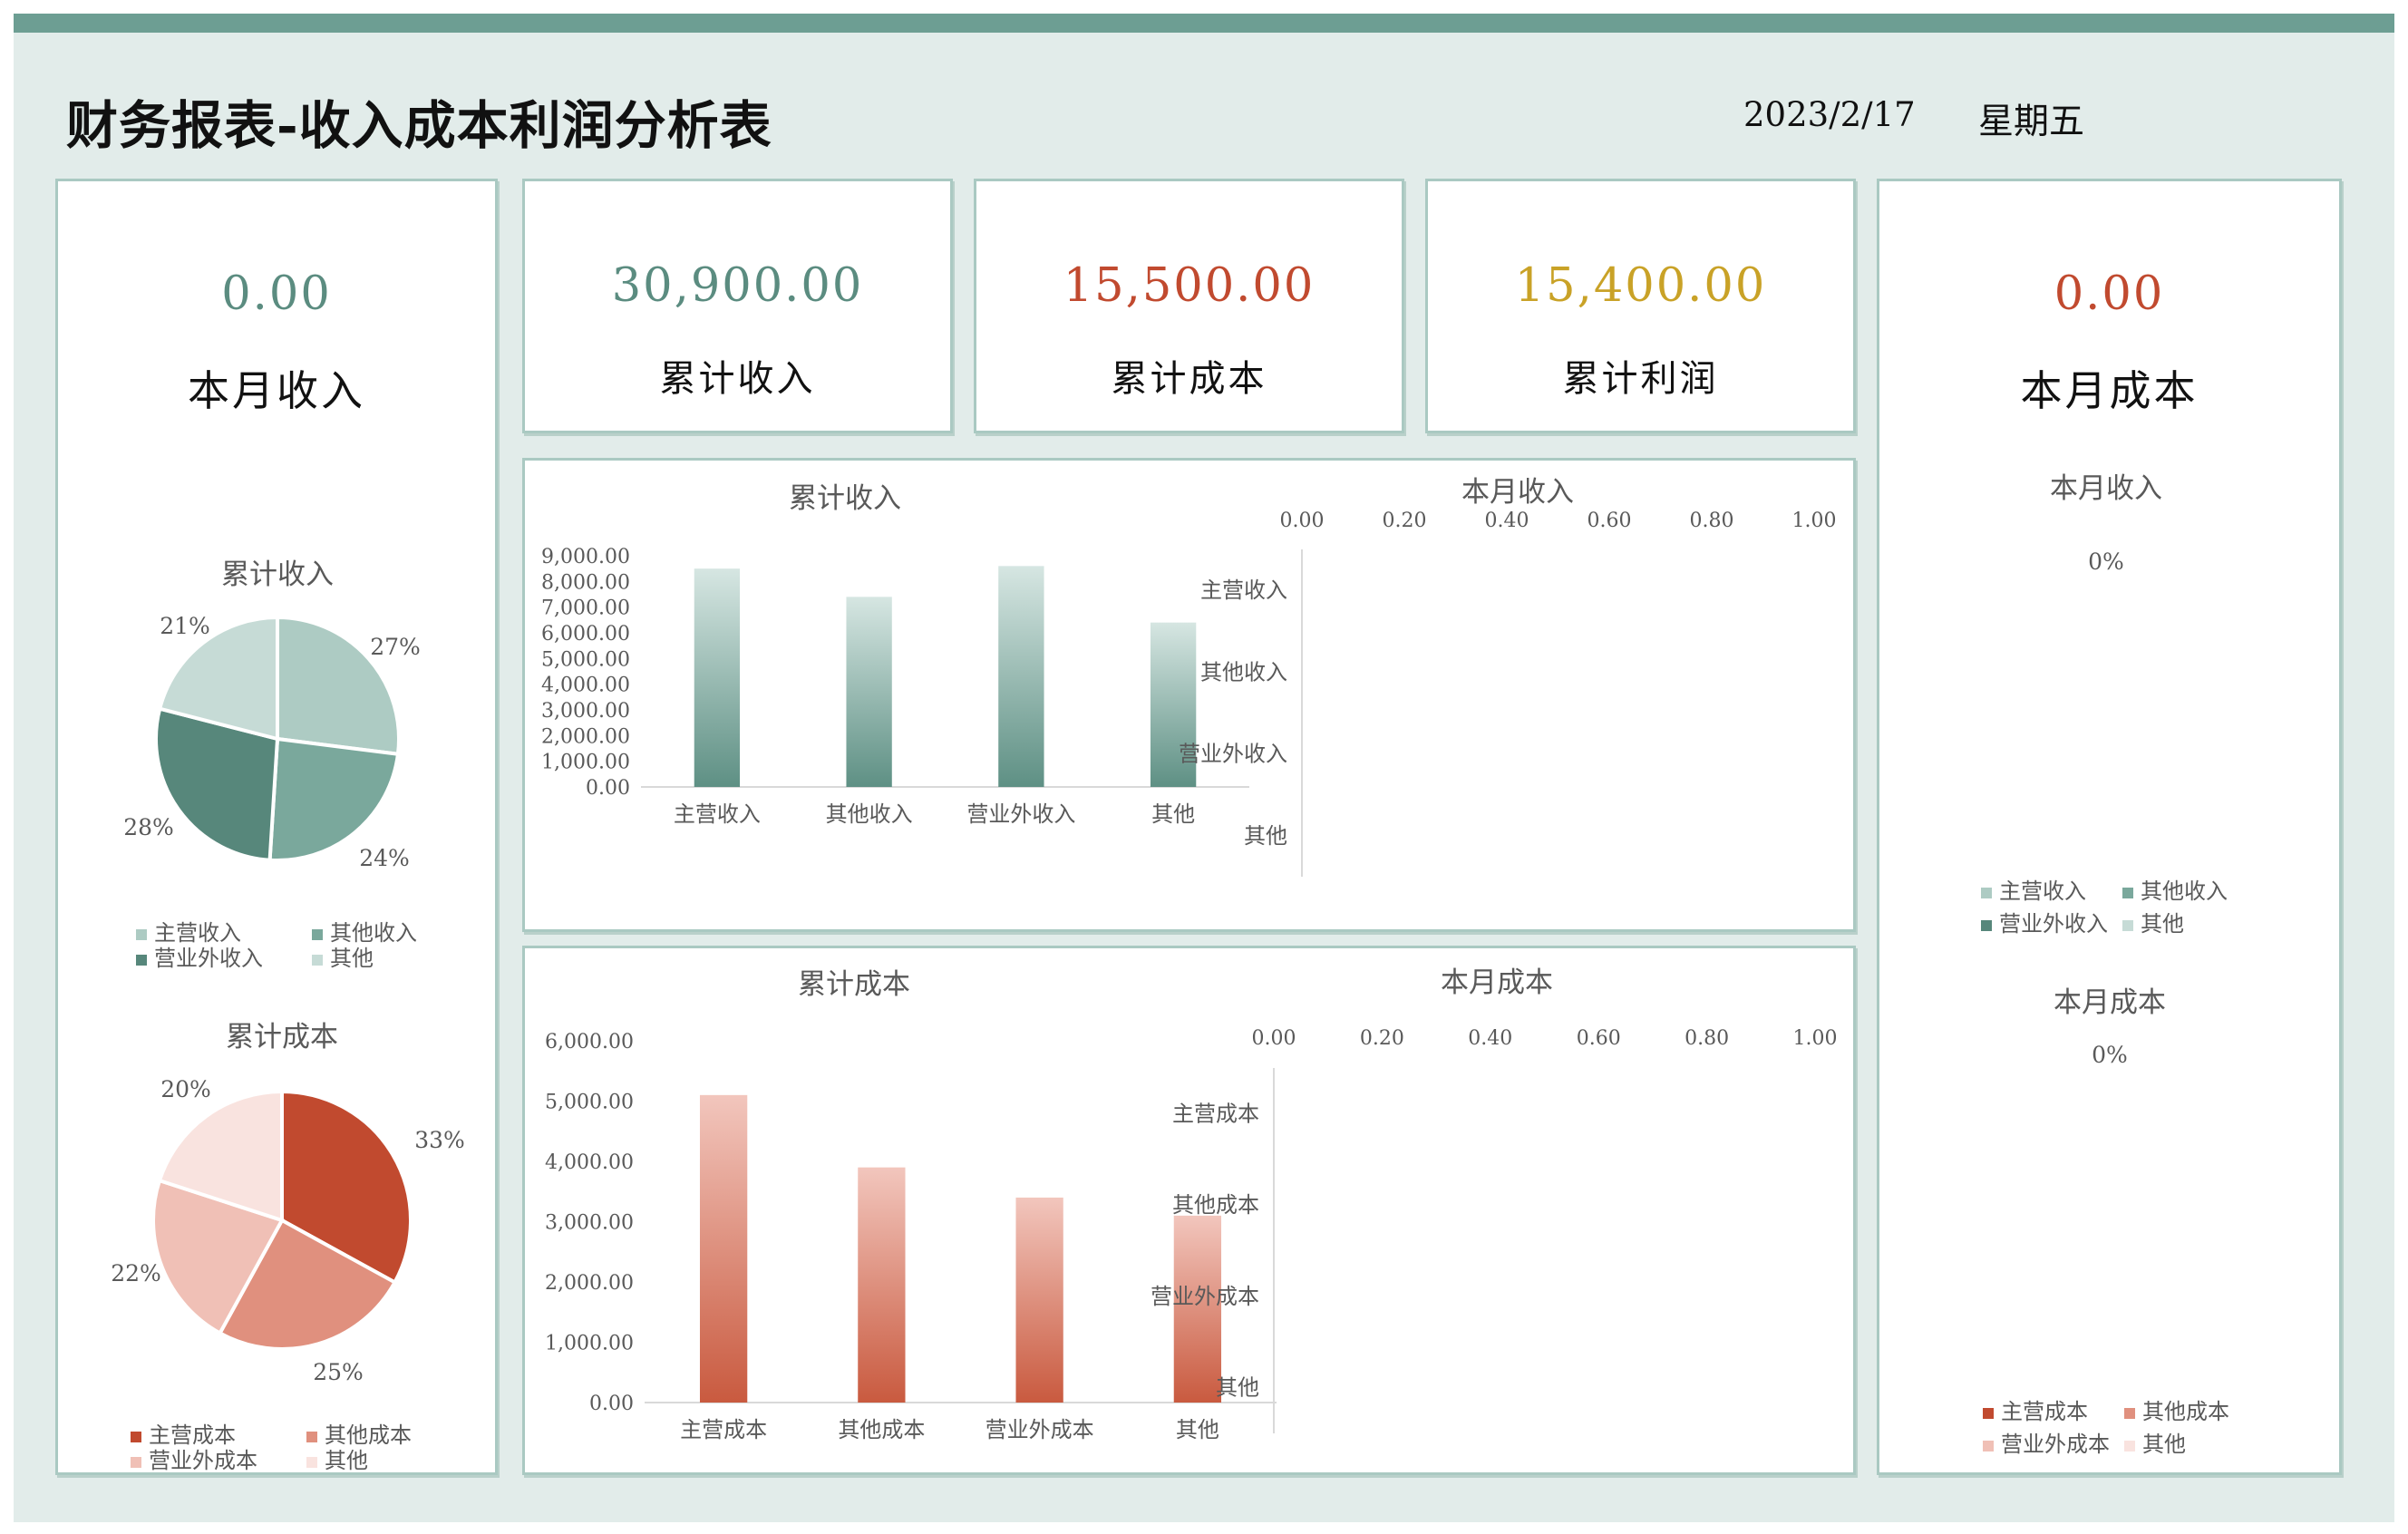 The image size is (2408, 1534). I want to click on pie-data-label: 33%, so click(439, 1140).